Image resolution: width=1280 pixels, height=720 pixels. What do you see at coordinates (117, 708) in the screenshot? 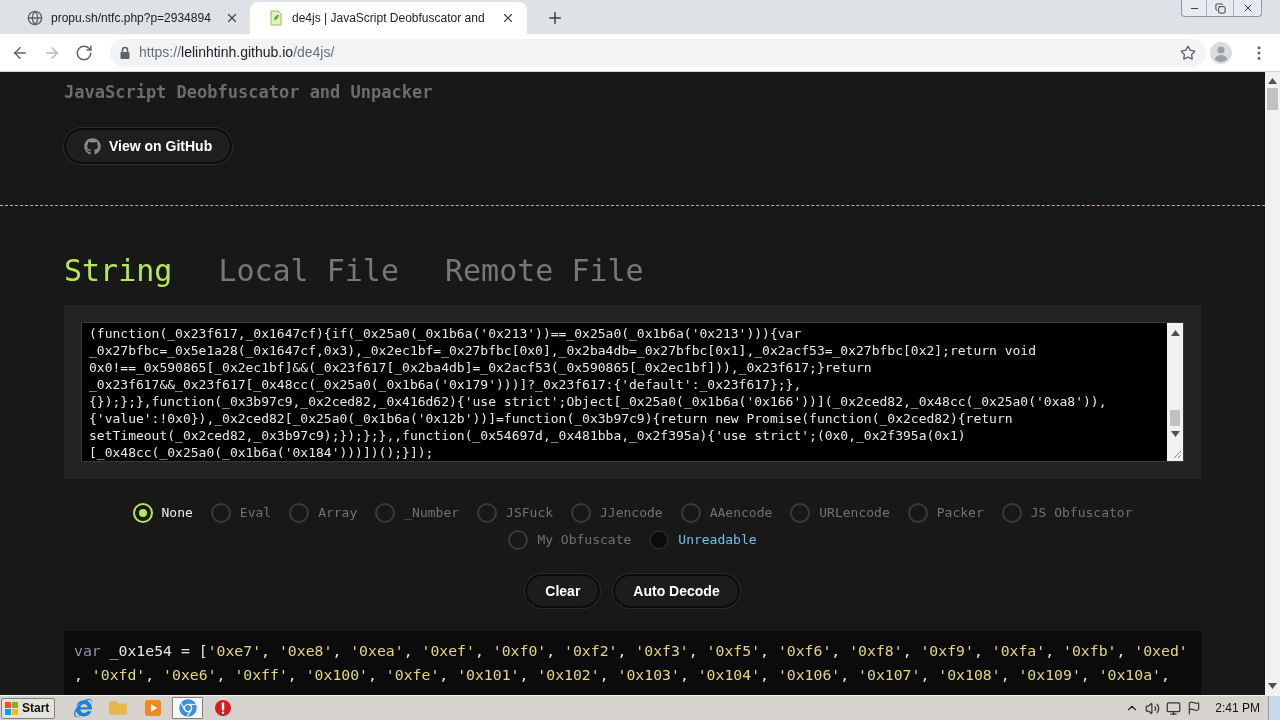
I see `folder-icon` at bounding box center [117, 708].